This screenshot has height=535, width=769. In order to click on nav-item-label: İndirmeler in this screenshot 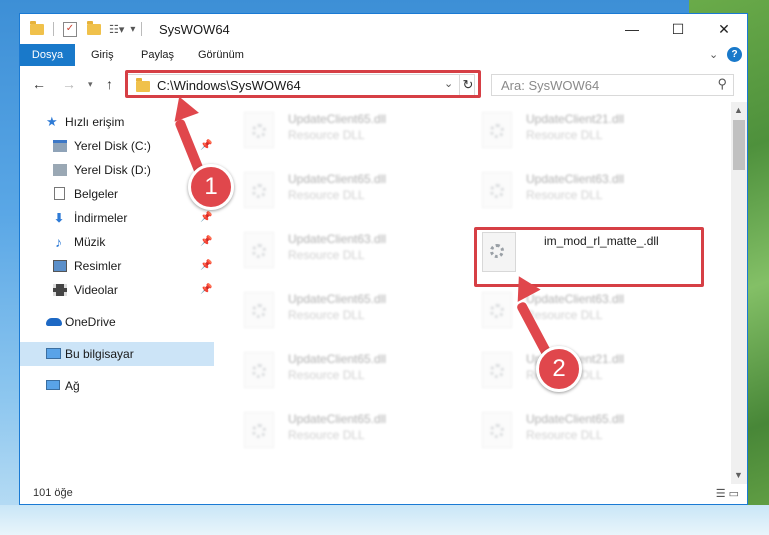, I will do `click(101, 218)`.